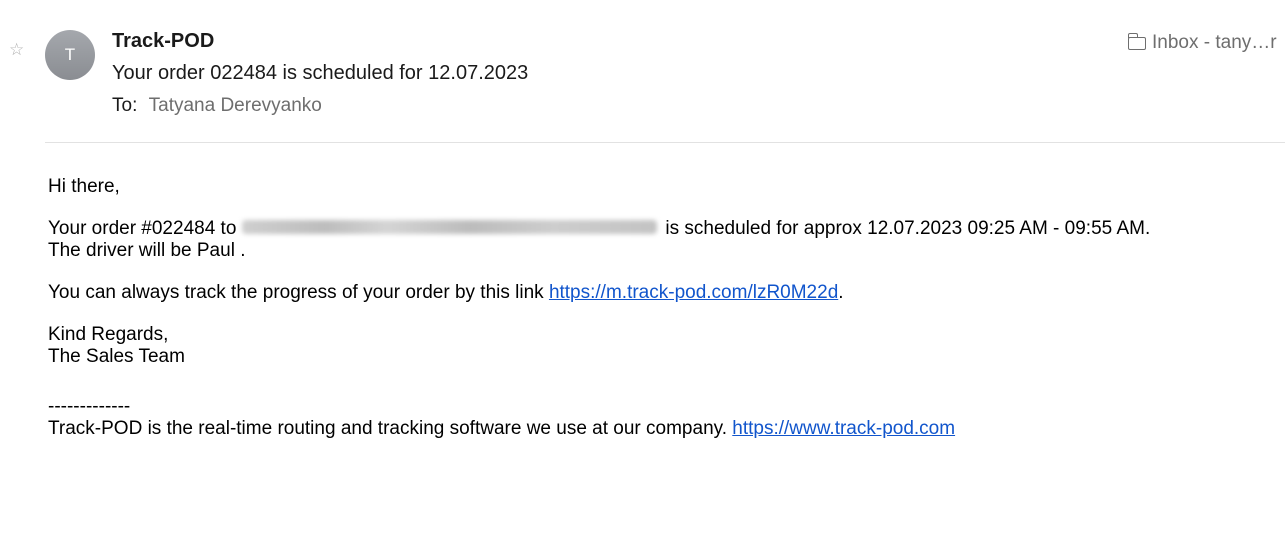 The height and width of the screenshot is (554, 1285). I want to click on recipient-name: Tatyana Derevyanko, so click(235, 105).